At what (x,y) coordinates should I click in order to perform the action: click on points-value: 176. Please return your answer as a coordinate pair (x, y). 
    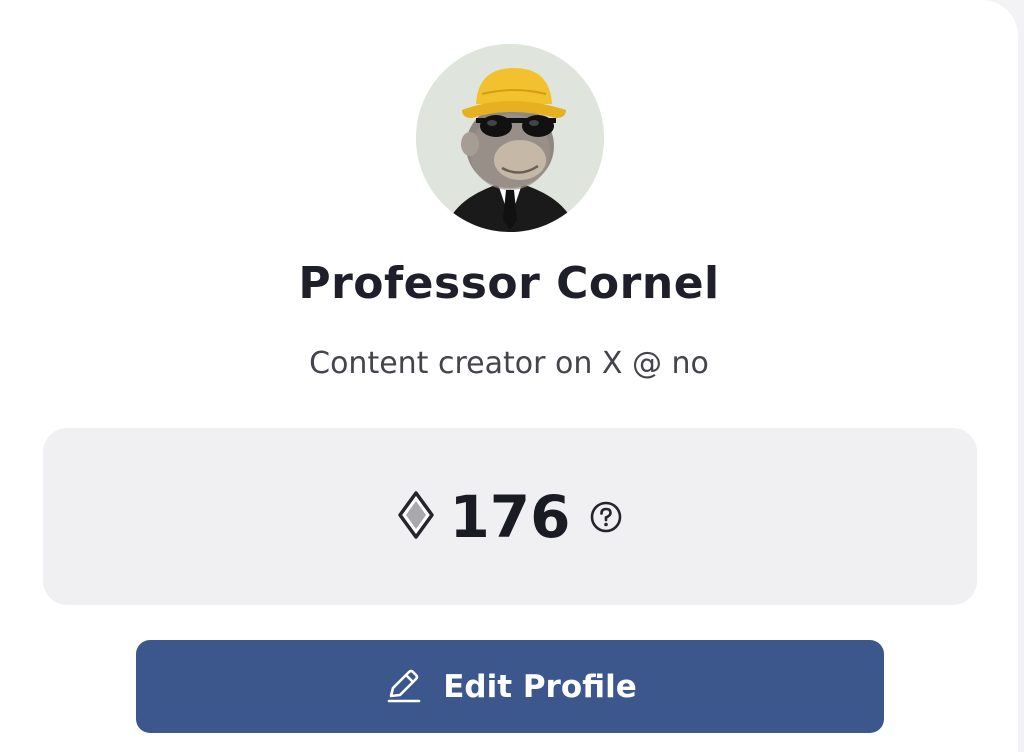
    Looking at the image, I should click on (510, 516).